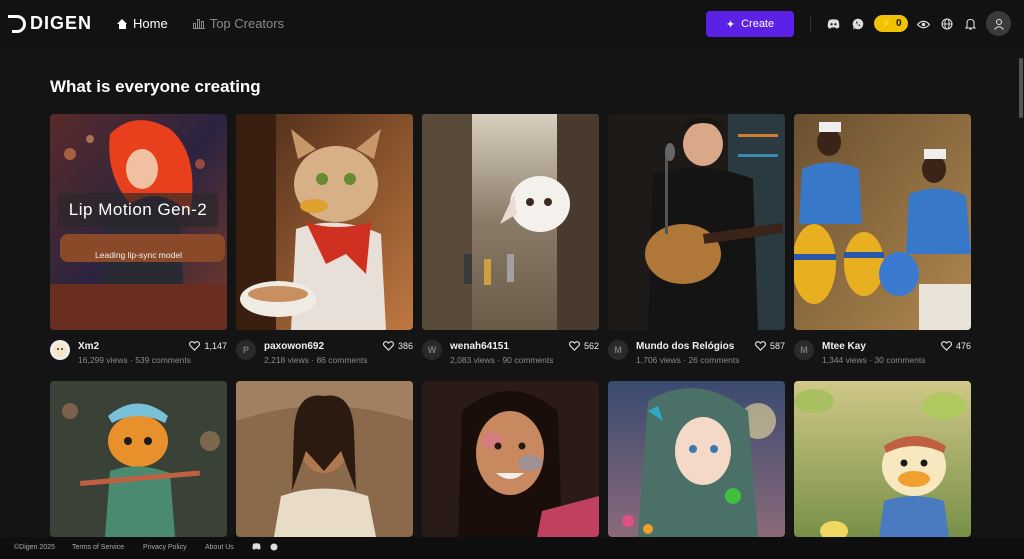 The height and width of the screenshot is (559, 1024). I want to click on nav-home: Home, so click(142, 23).